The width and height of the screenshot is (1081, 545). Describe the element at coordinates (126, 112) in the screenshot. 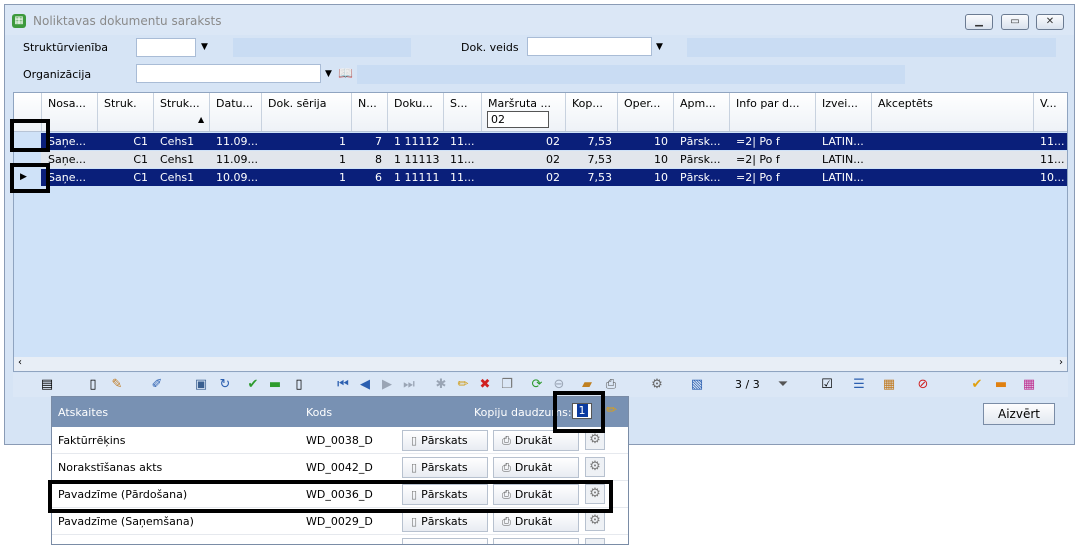

I see `column-header: Struk.` at that location.